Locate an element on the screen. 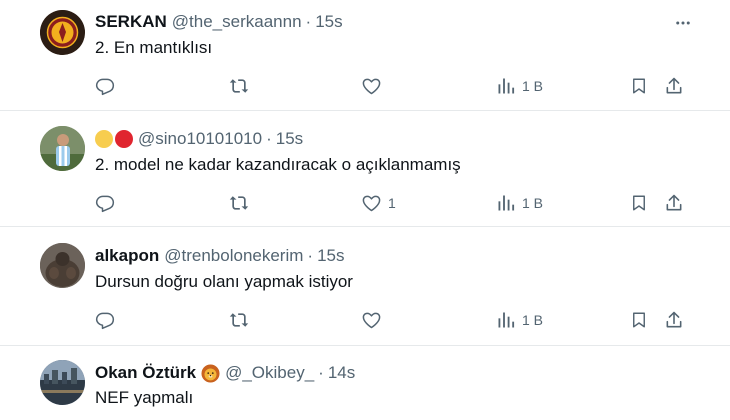 Image resolution: width=730 pixels, height=420 pixels. user-handle: @sino10101010 is located at coordinates (200, 139).